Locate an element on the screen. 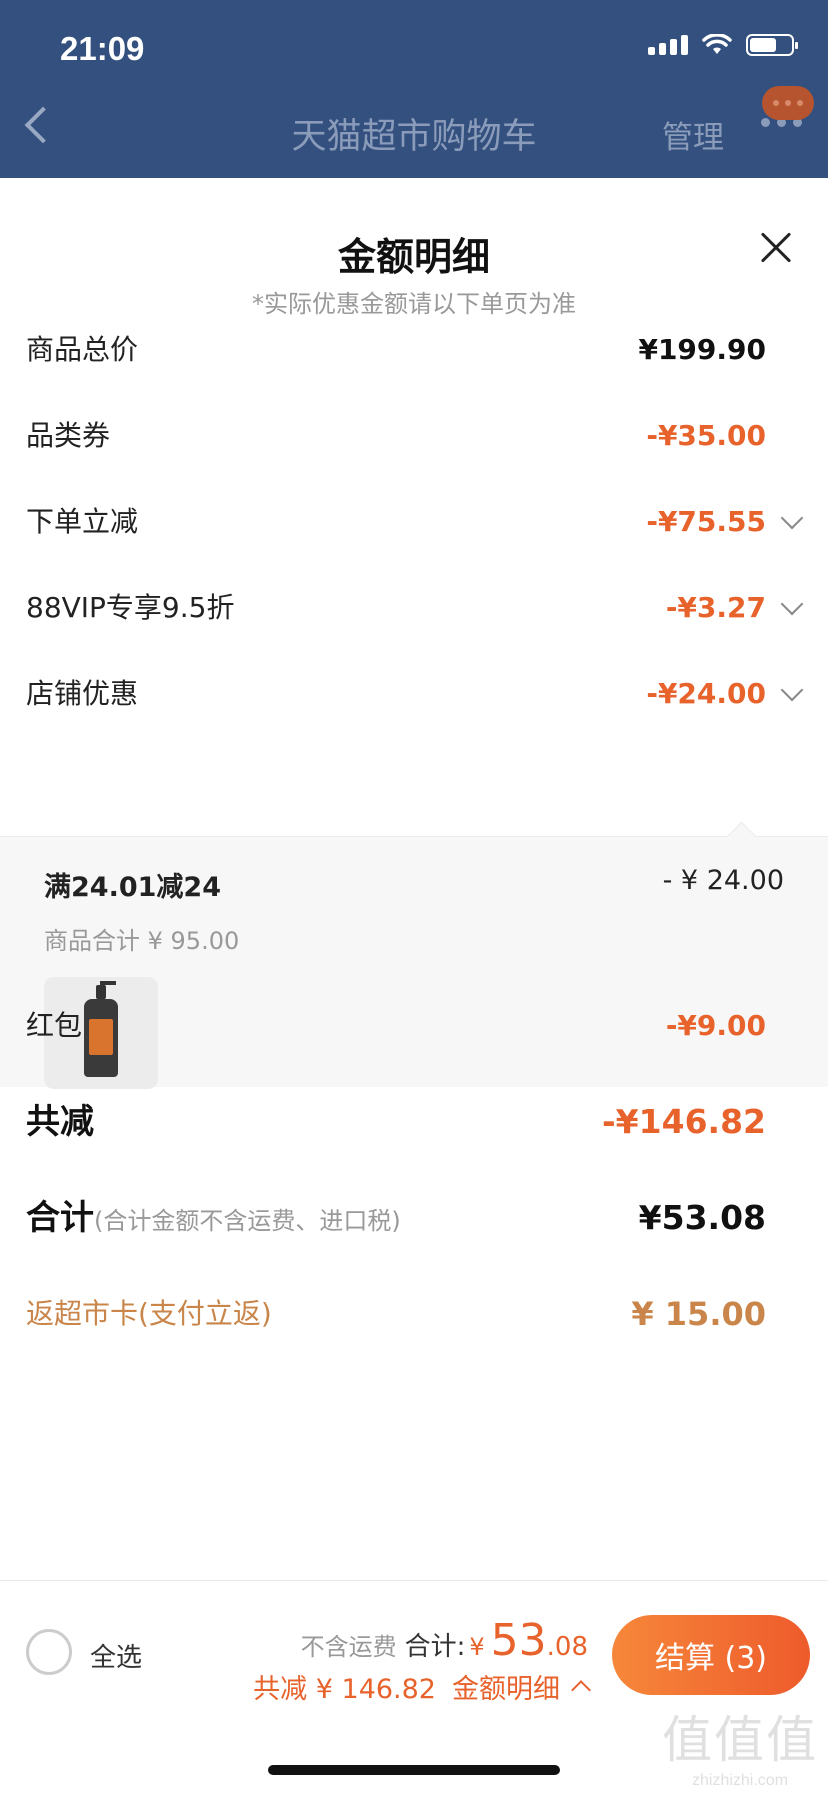 This screenshot has width=828, height=1793. row-vip-discount: 88VIP专享9.5折 -¥3.27 is located at coordinates (414, 608).